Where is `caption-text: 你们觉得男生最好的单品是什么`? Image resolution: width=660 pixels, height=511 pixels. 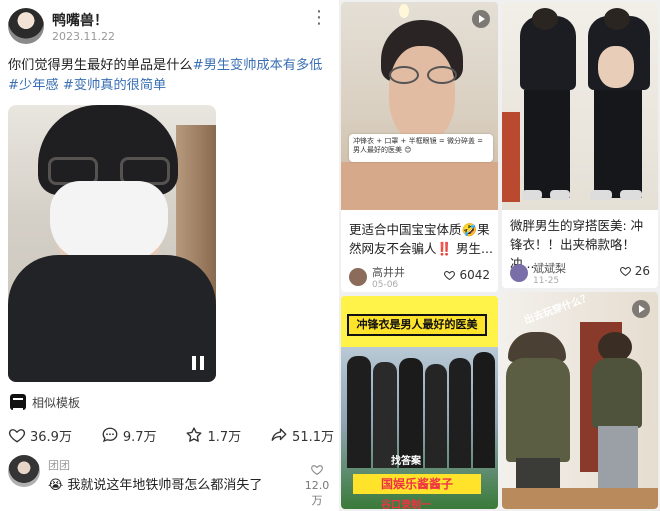 caption-text: 你们觉得男生最好的单品是什么 is located at coordinates (100, 65).